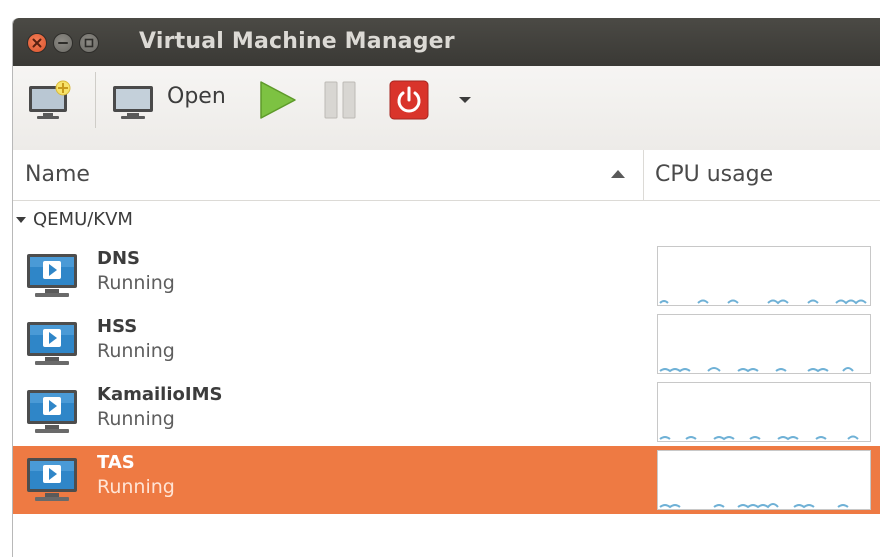 The width and height of the screenshot is (880, 557). Describe the element at coordinates (446, 412) in the screenshot. I see `vm-row-kamailioims: KamailioIMS Running` at that location.